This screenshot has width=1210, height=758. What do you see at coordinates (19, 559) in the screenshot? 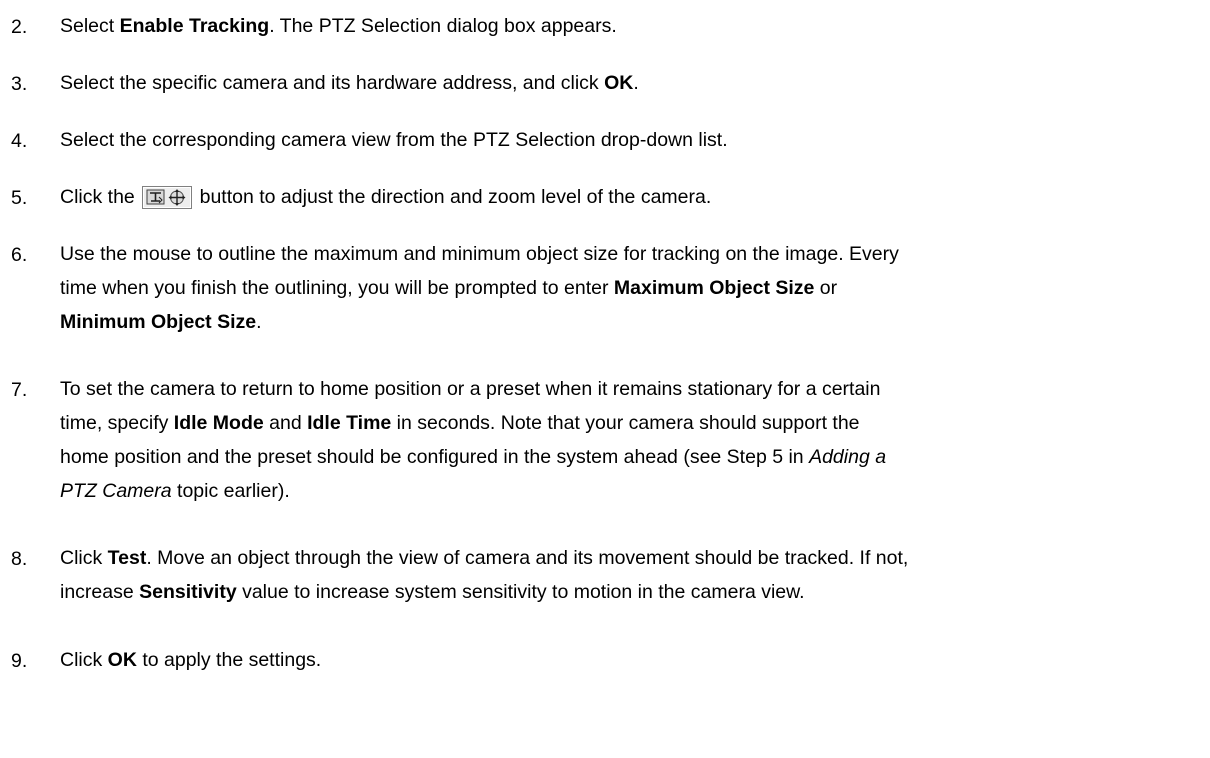
I see `step-number: 8.` at bounding box center [19, 559].